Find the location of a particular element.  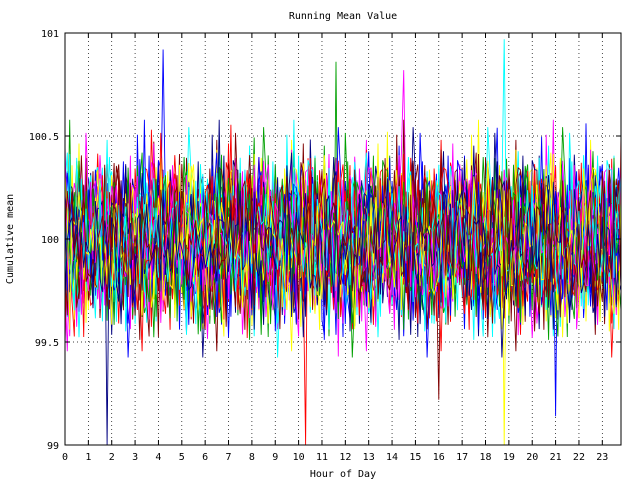

x-tick-label: 8 is located at coordinates (252, 457).